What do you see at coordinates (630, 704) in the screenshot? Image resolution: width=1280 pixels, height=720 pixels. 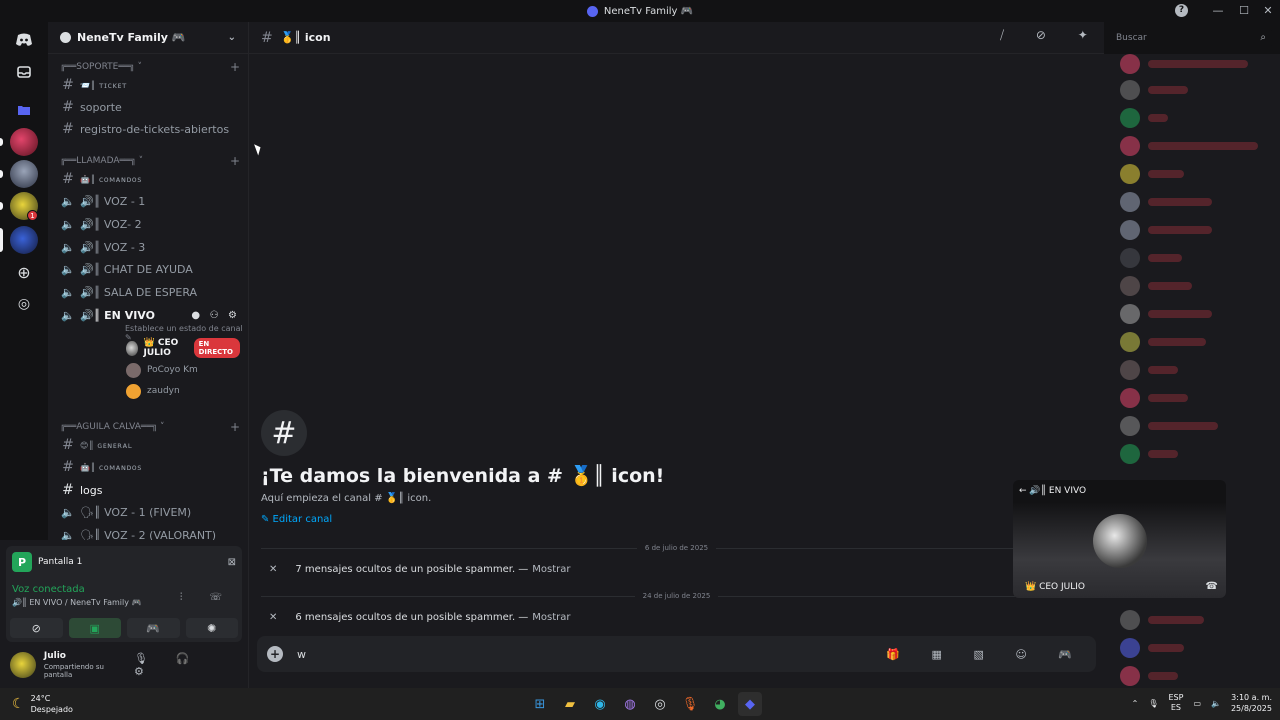 I see `chat-app-icon: ◍` at bounding box center [630, 704].